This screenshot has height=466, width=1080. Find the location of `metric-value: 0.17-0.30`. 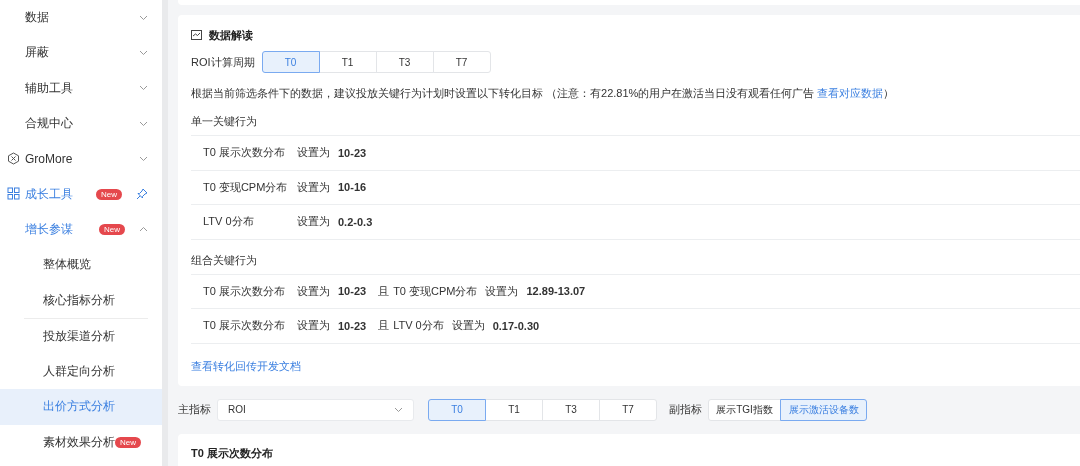

metric-value: 0.17-0.30 is located at coordinates (516, 325).